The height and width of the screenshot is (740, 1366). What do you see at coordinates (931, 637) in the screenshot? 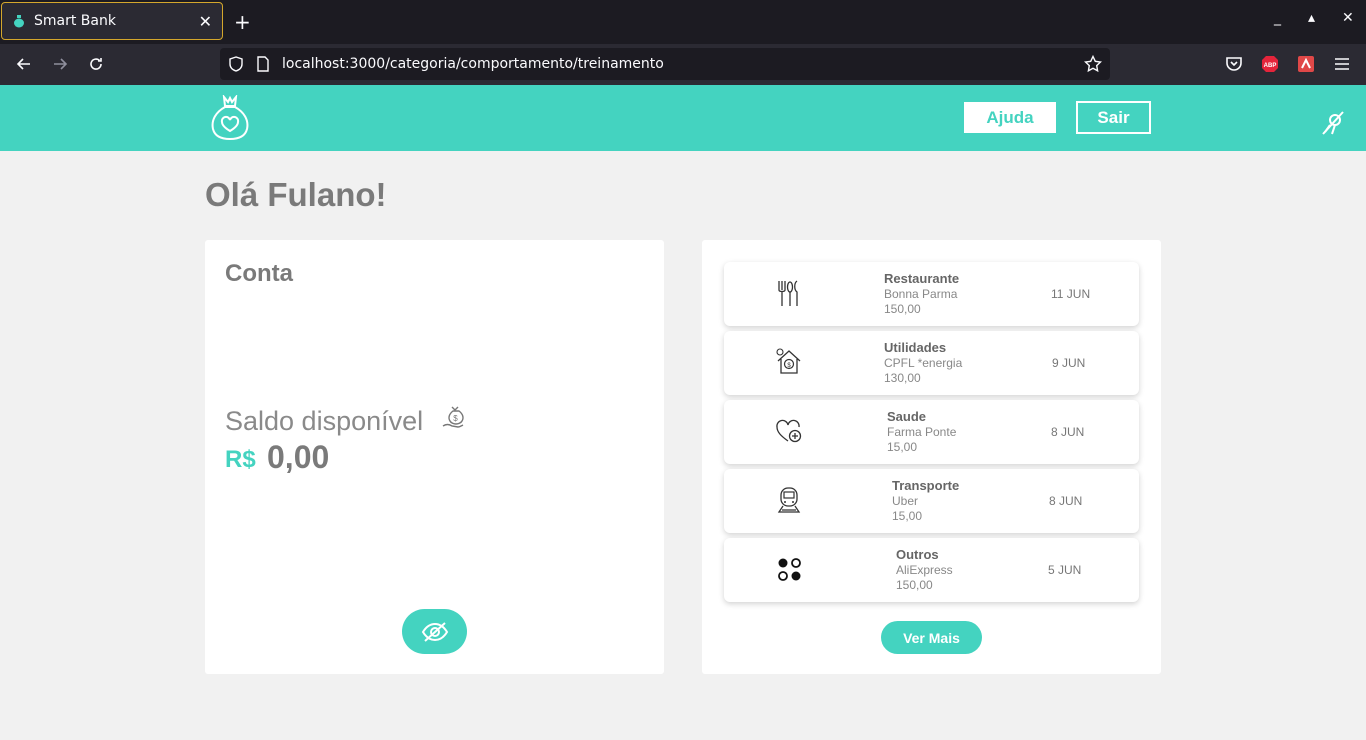
I see `see-more-button: Ver Mais` at bounding box center [931, 637].